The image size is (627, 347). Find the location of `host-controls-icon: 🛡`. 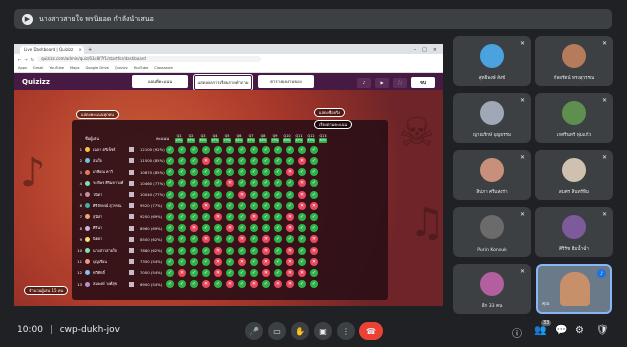

host-controls-icon: 🛡 is located at coordinates (602, 330).